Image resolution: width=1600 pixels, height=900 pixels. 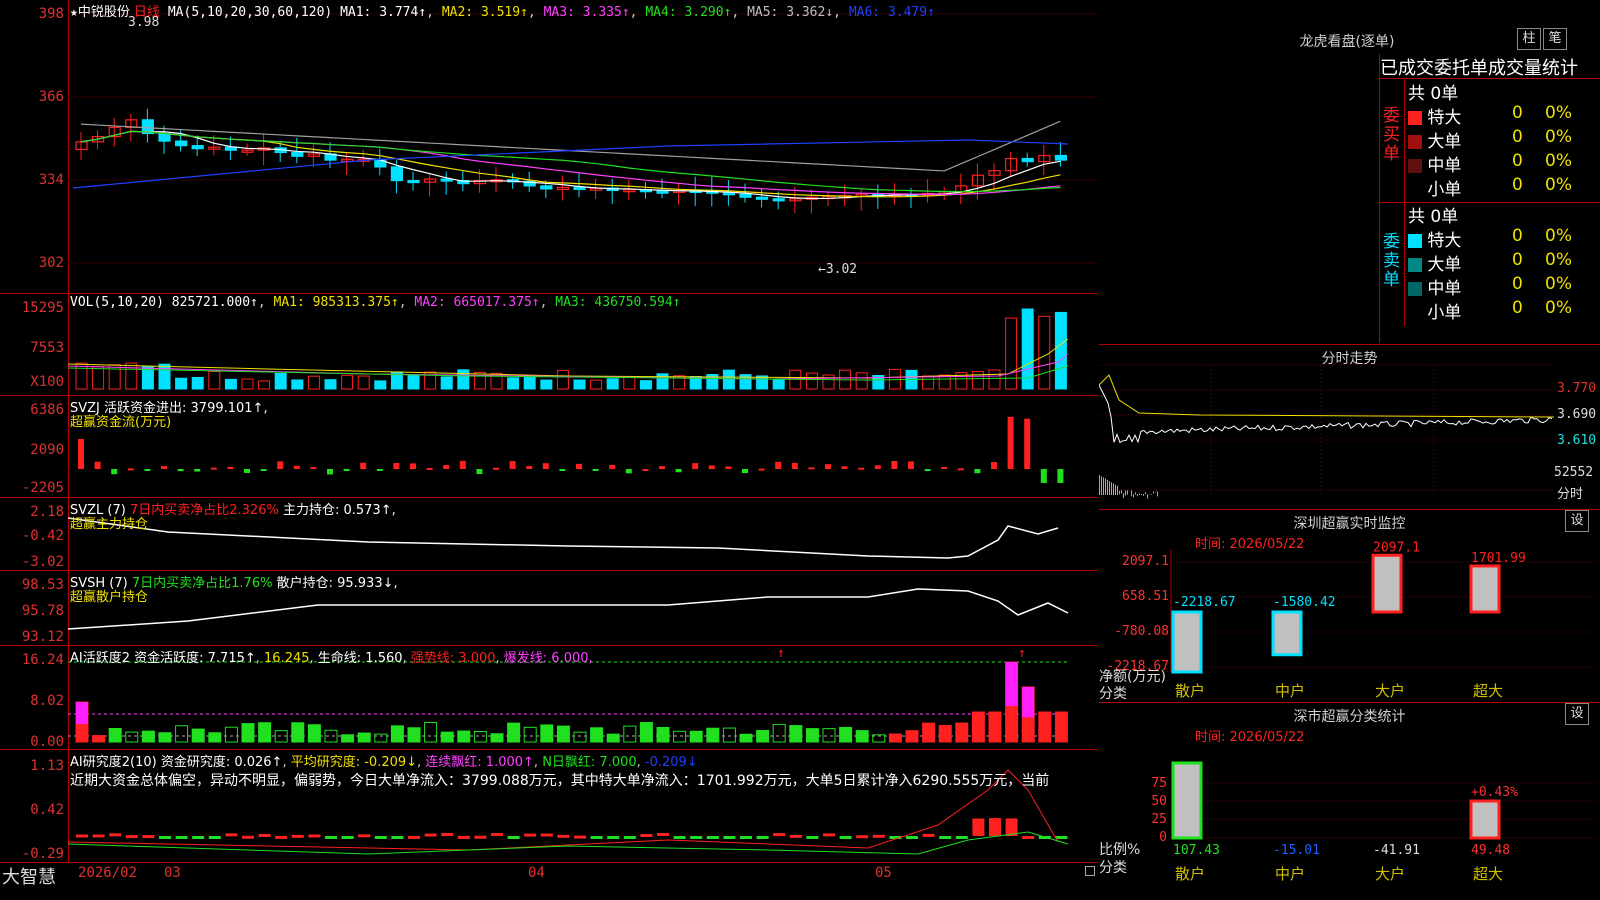 I want to click on svzl-tick: -3.02, so click(x=42, y=562).